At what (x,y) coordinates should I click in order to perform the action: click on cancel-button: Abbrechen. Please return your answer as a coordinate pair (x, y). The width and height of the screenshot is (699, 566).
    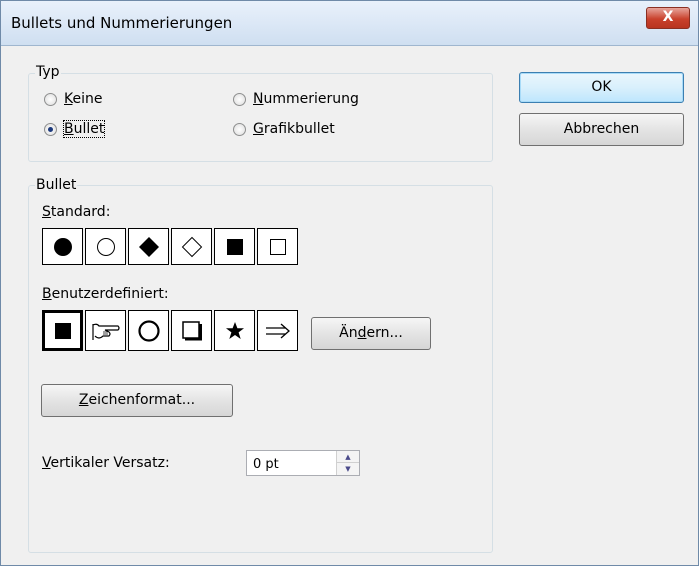
    Looking at the image, I should click on (601, 129).